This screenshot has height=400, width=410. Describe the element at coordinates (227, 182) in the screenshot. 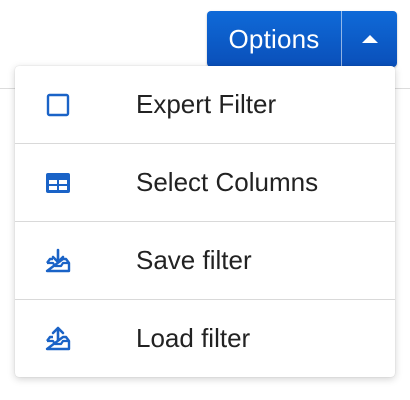

I see `menu-item-label: Select Columns` at that location.